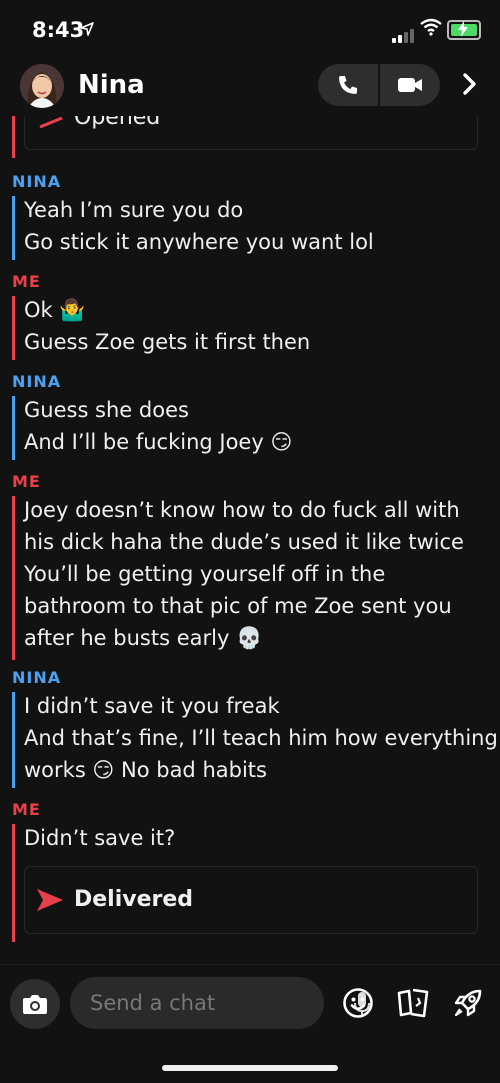  Describe the element at coordinates (464, 30) in the screenshot. I see `battery-charging-icon` at that location.